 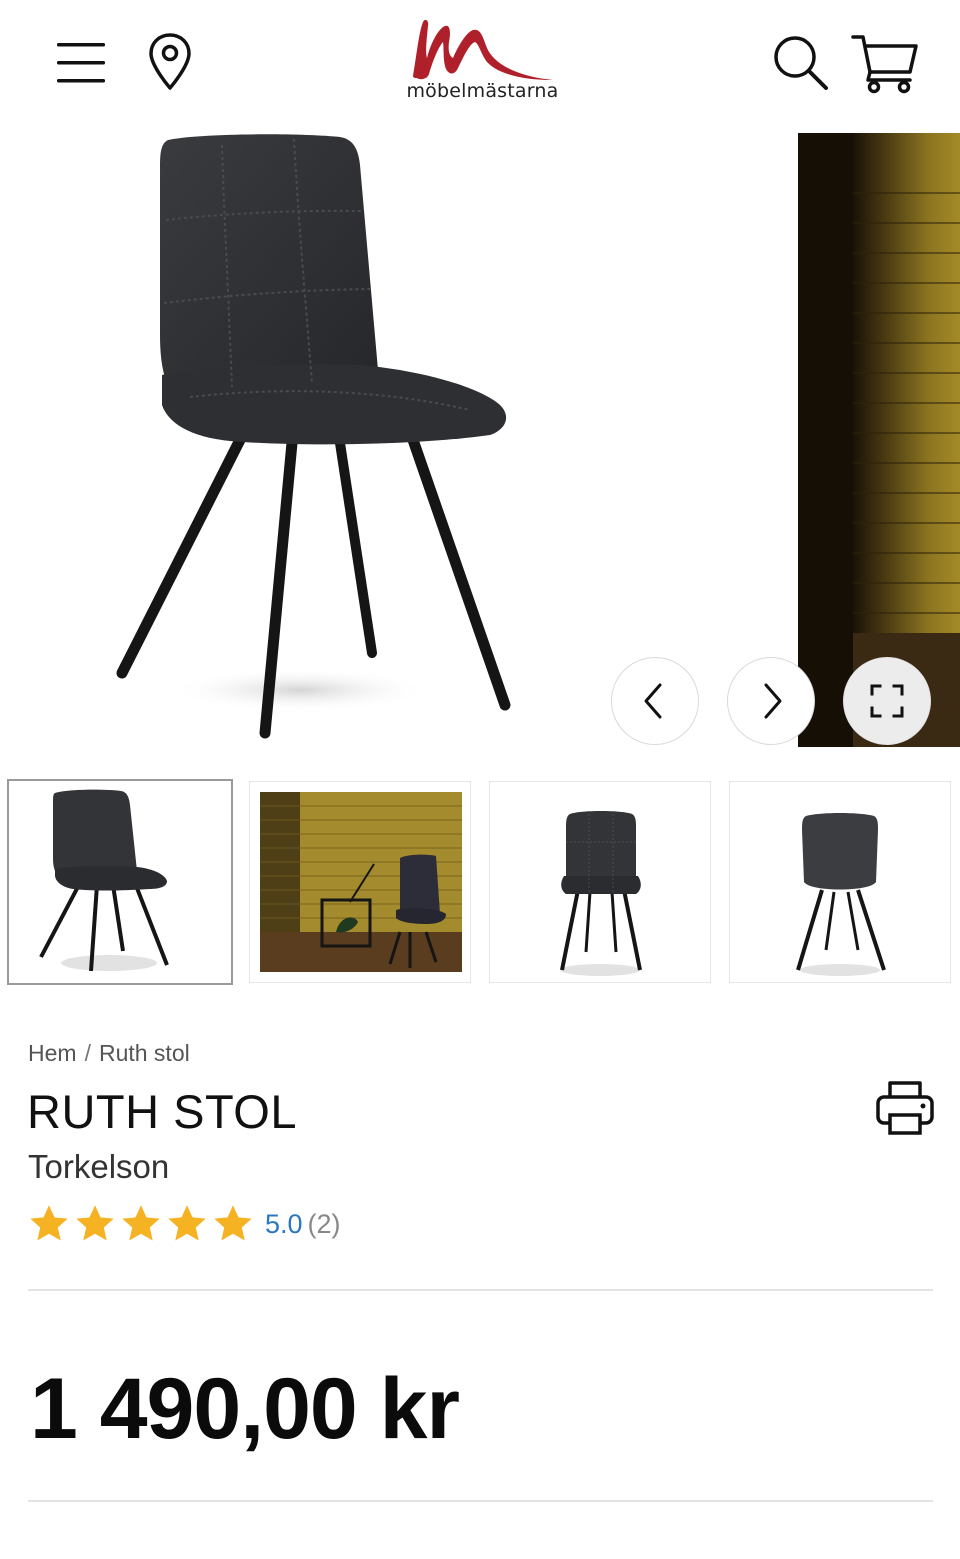 I want to click on breadcrumb-current: Ruth stol, so click(x=144, y=1053).